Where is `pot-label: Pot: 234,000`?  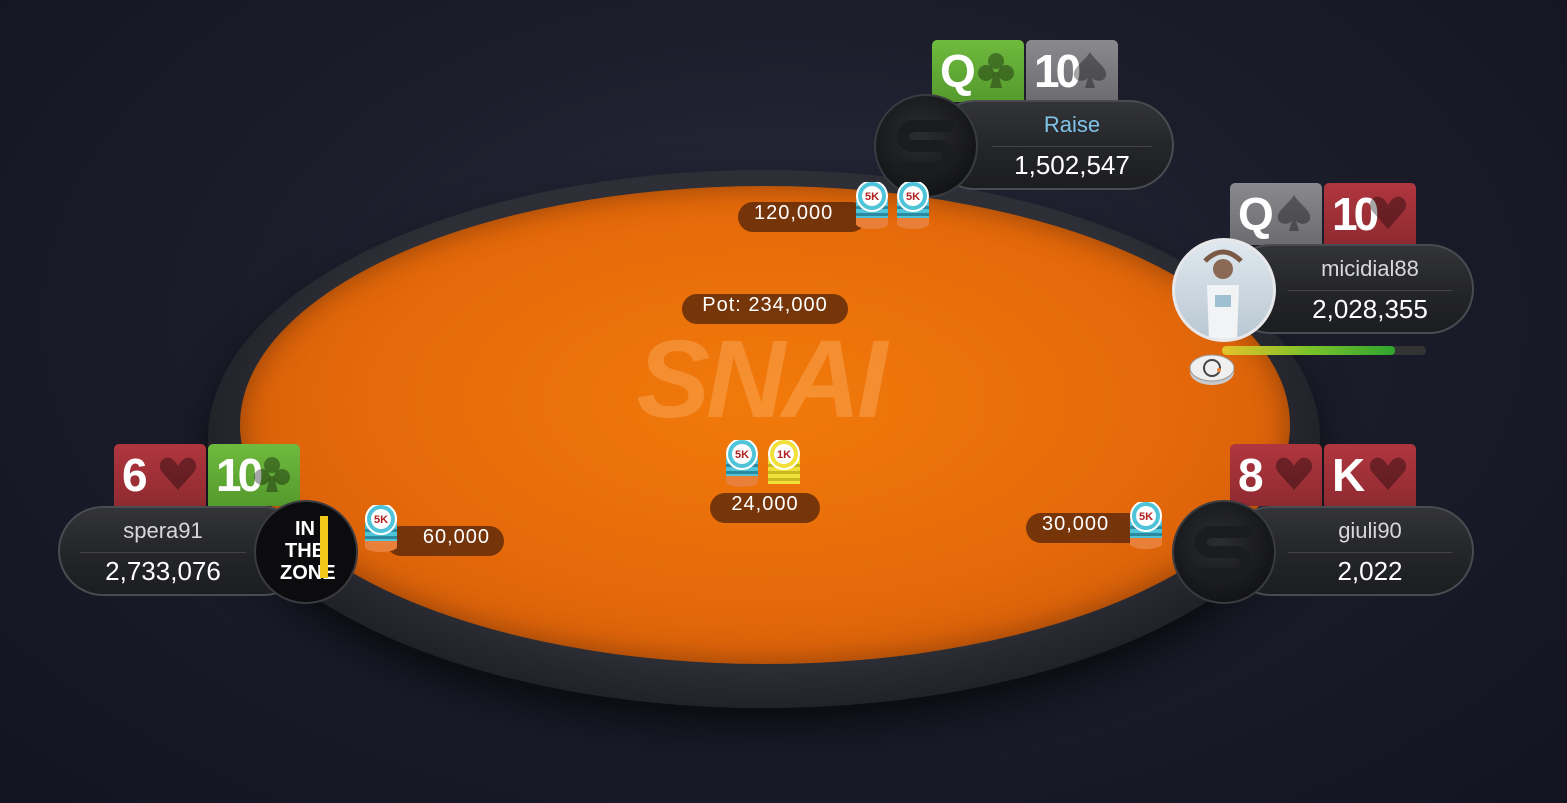
pot-label: Pot: 234,000 is located at coordinates (765, 309).